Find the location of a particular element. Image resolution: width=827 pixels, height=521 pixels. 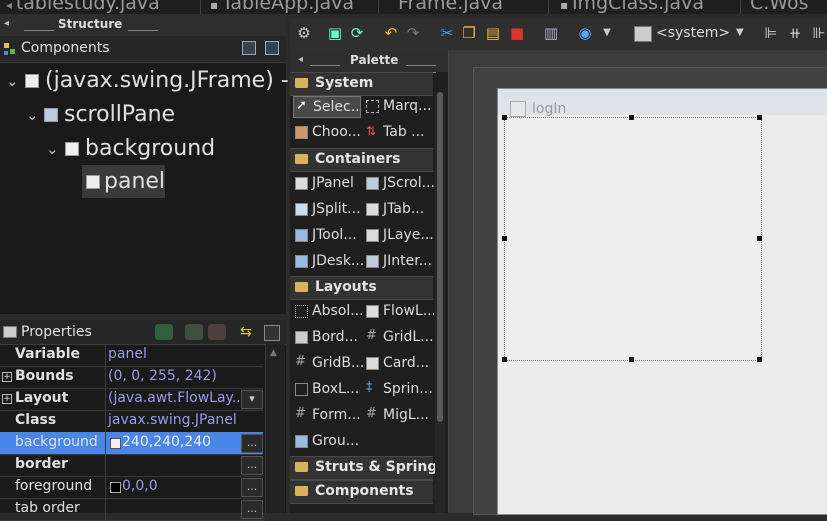

editor-tab: ▪ TableApp.java is located at coordinates (282, 7).